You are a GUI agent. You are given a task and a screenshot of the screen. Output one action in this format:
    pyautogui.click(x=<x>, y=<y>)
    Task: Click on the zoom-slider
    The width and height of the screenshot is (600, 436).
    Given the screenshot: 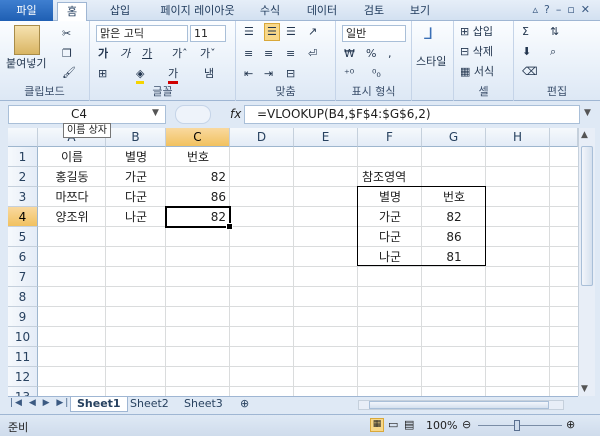 What is the action you would take?
    pyautogui.click(x=520, y=425)
    